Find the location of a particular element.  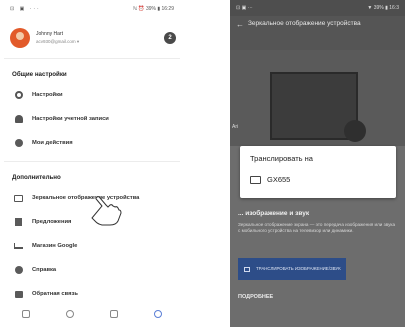

illustration: Ari is located at coordinates (317, 98).